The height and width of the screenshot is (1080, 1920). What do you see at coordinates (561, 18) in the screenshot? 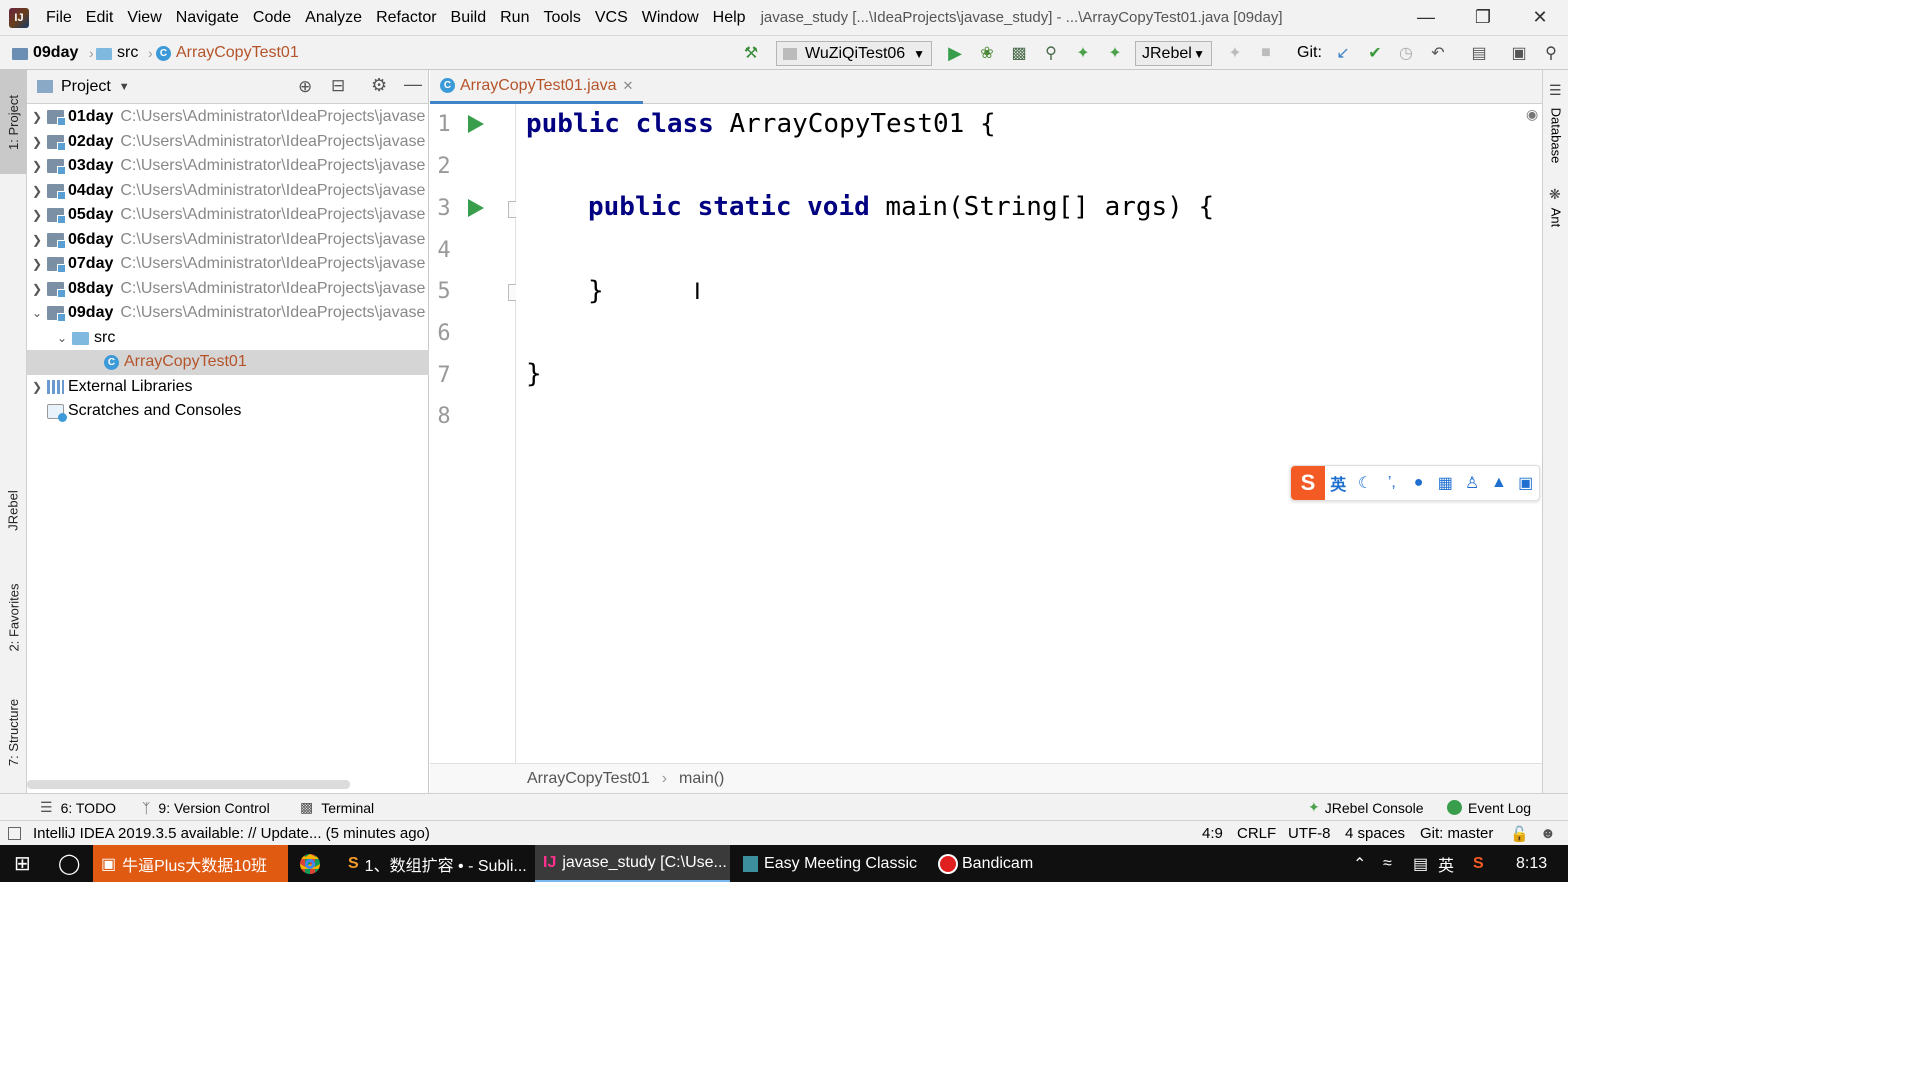
I see `menu-tools: Tools` at bounding box center [561, 18].